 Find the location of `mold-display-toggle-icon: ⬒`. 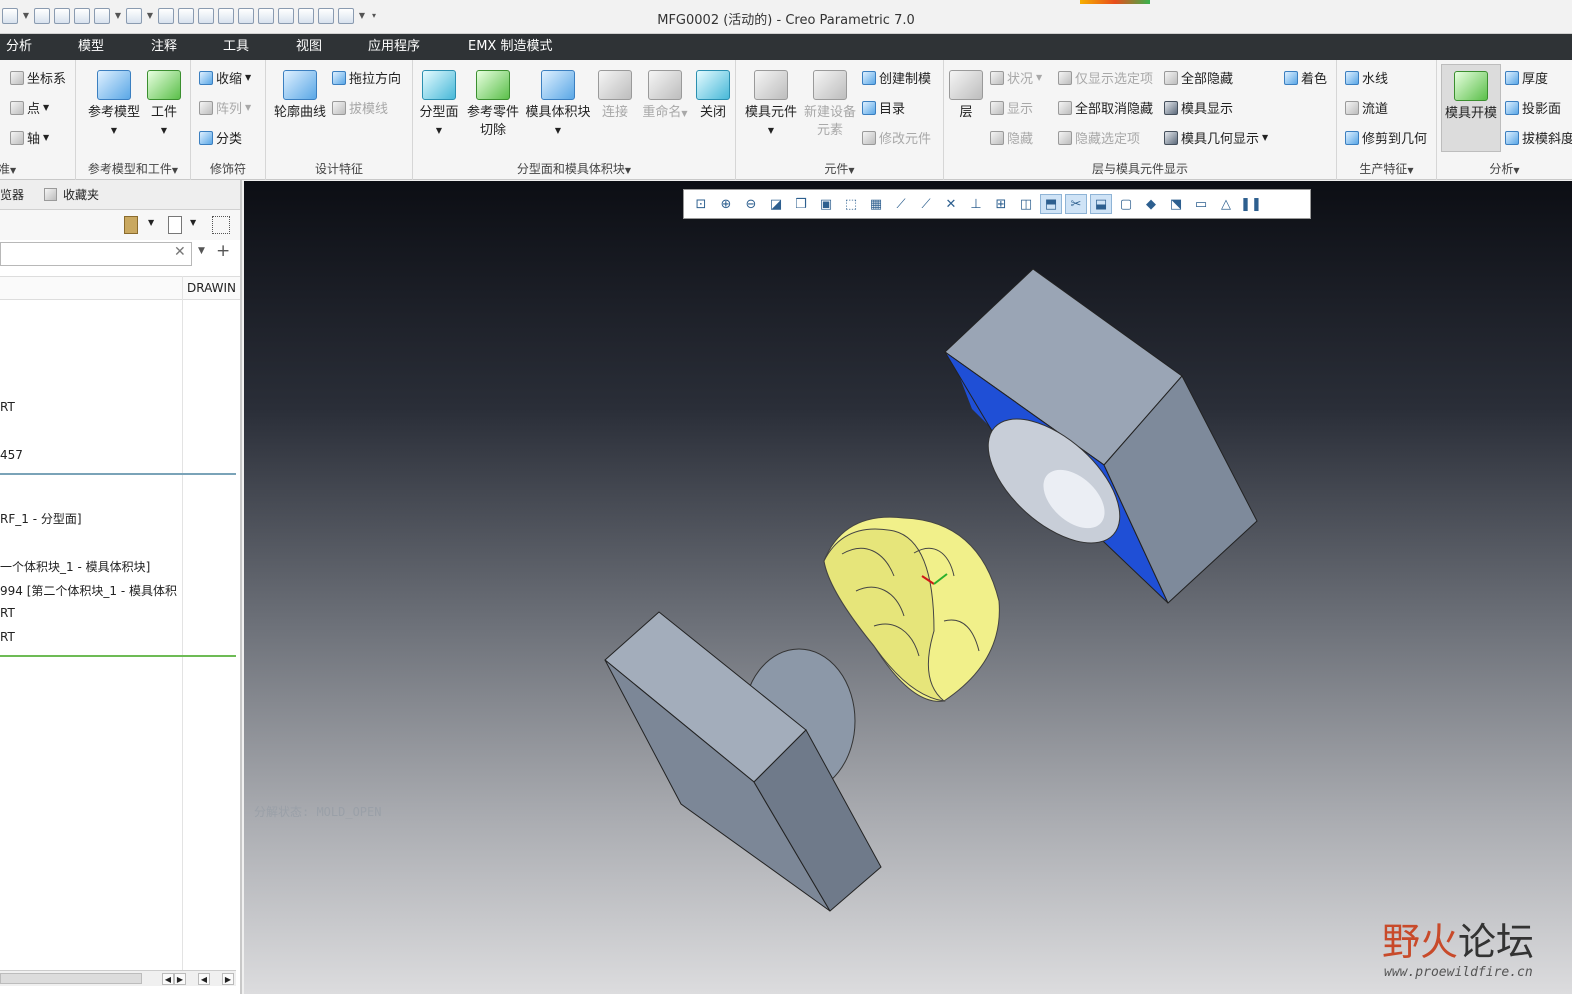

mold-display-toggle-icon: ⬒ is located at coordinates (1051, 204).